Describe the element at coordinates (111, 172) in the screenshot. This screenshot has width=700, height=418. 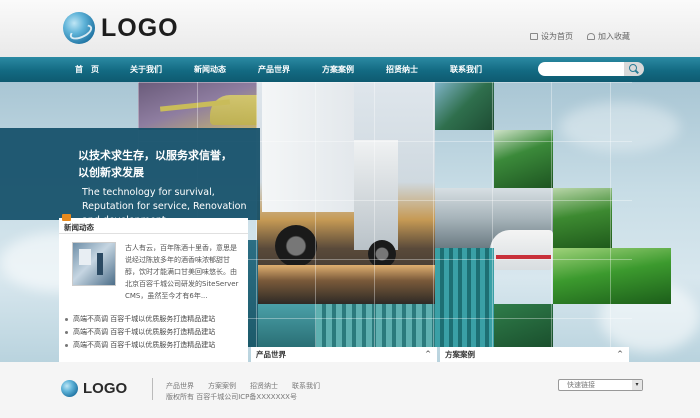
I see `slogan-cn-line2: 以创新求发展` at that location.